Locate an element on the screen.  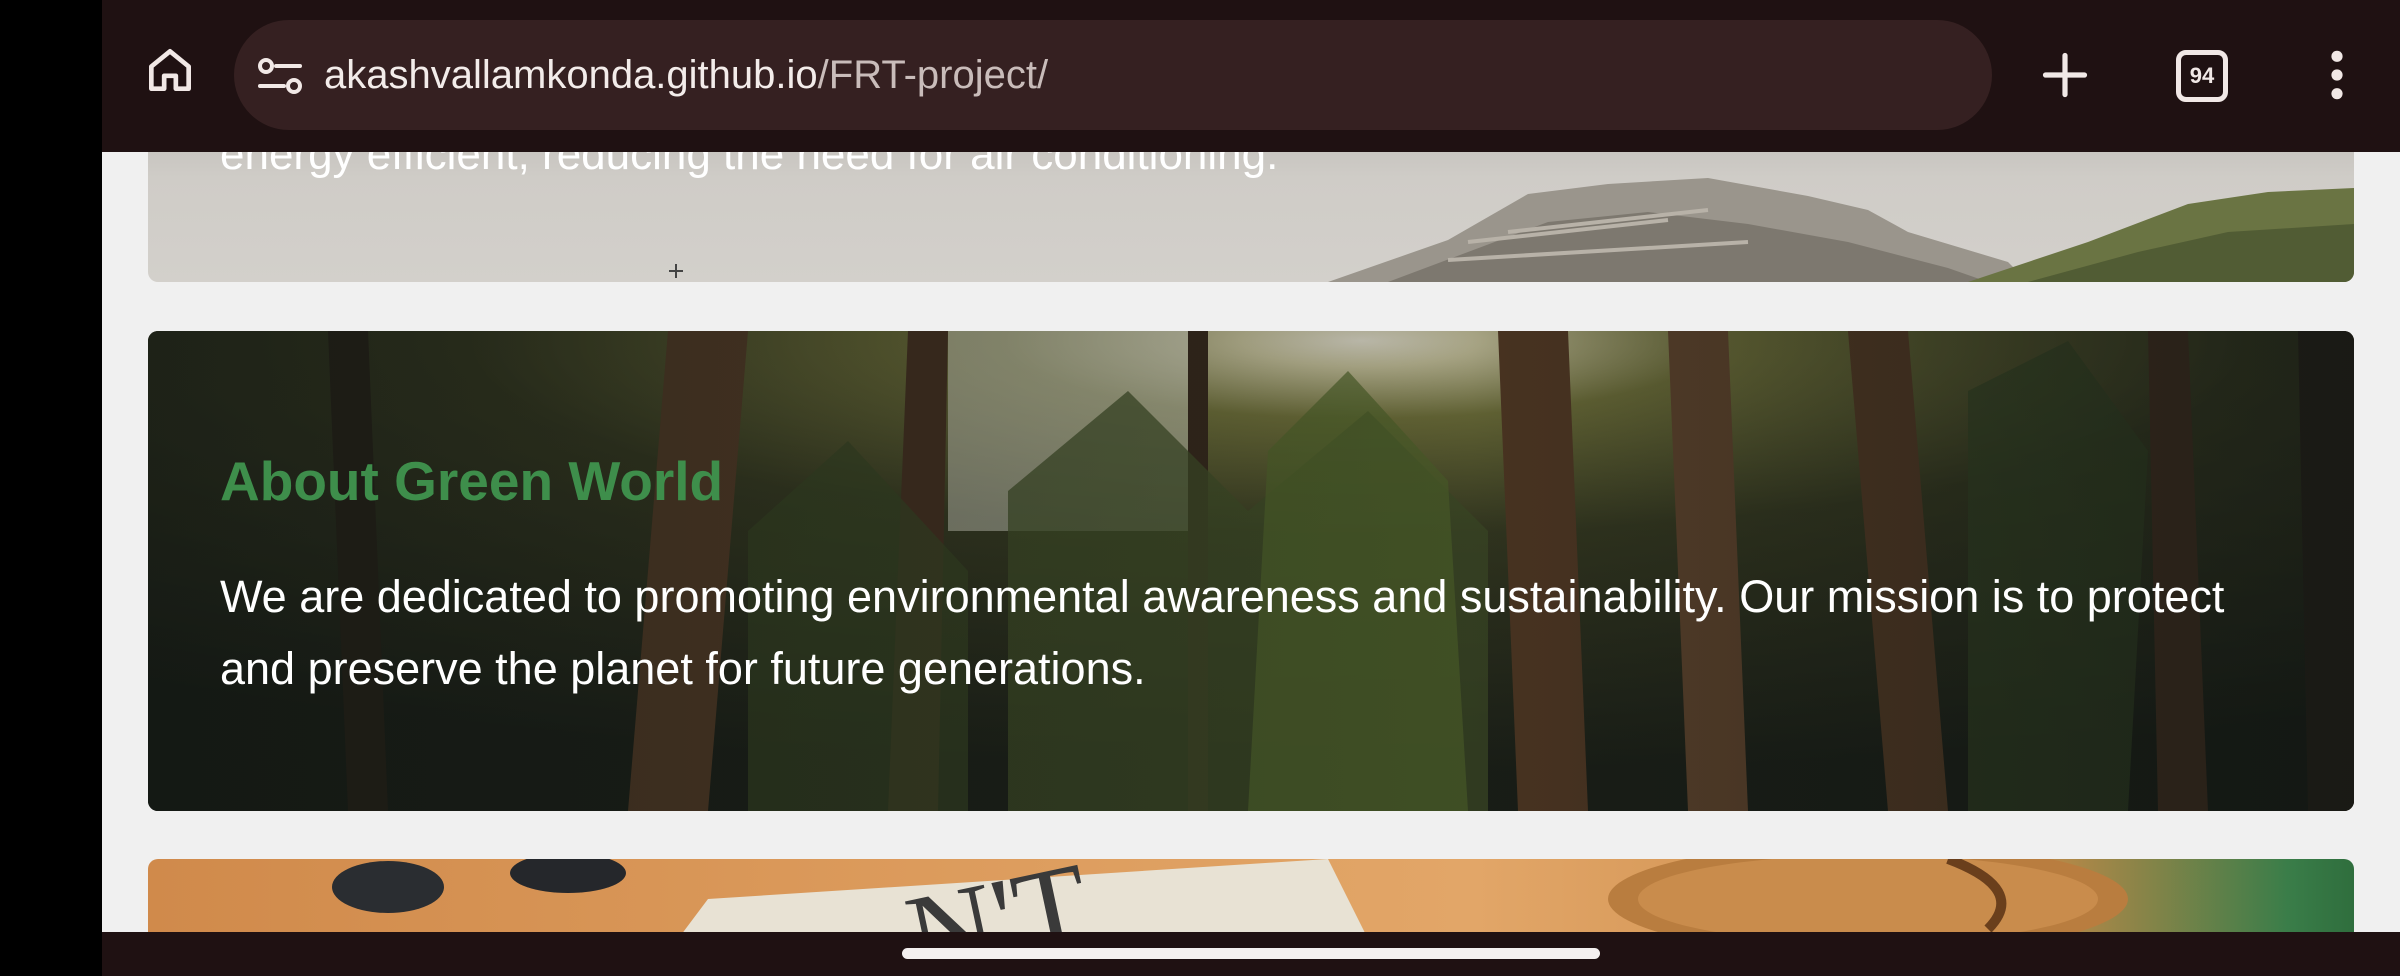
system-nav-bar is located at coordinates (1251, 954).